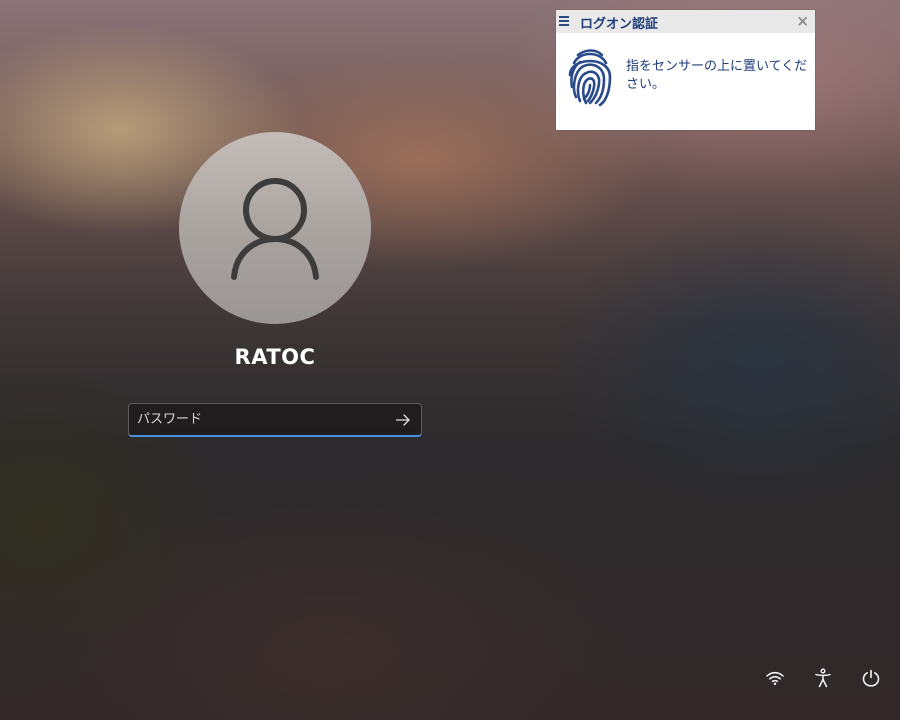 The width and height of the screenshot is (900, 720). Describe the element at coordinates (802, 21) in the screenshot. I see `close-icon: ×` at that location.